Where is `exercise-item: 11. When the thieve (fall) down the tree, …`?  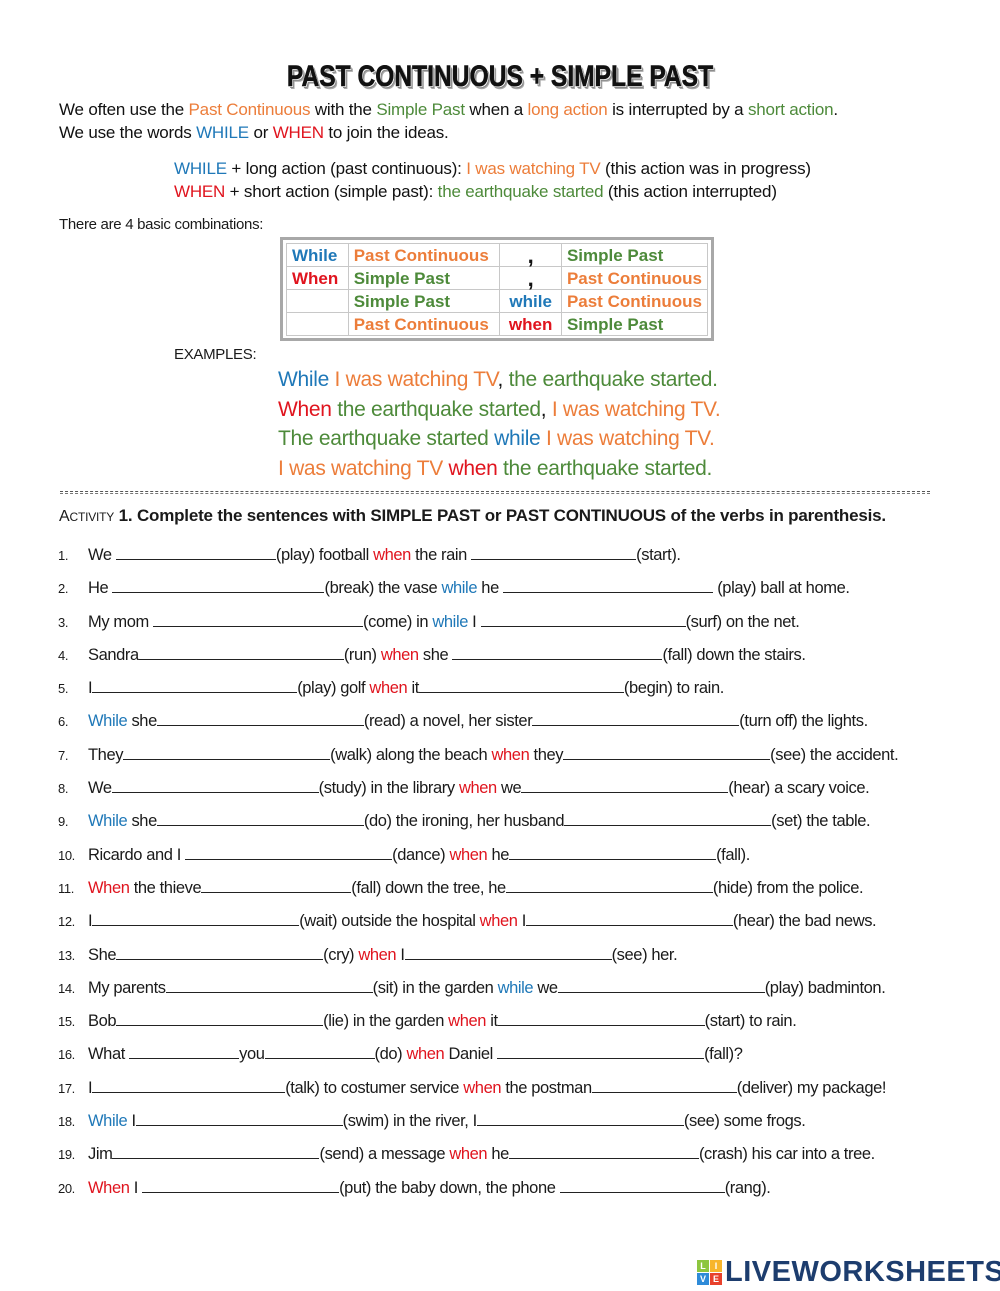 exercise-item: 11. When the thieve (fall) down the tree, … is located at coordinates (508, 895).